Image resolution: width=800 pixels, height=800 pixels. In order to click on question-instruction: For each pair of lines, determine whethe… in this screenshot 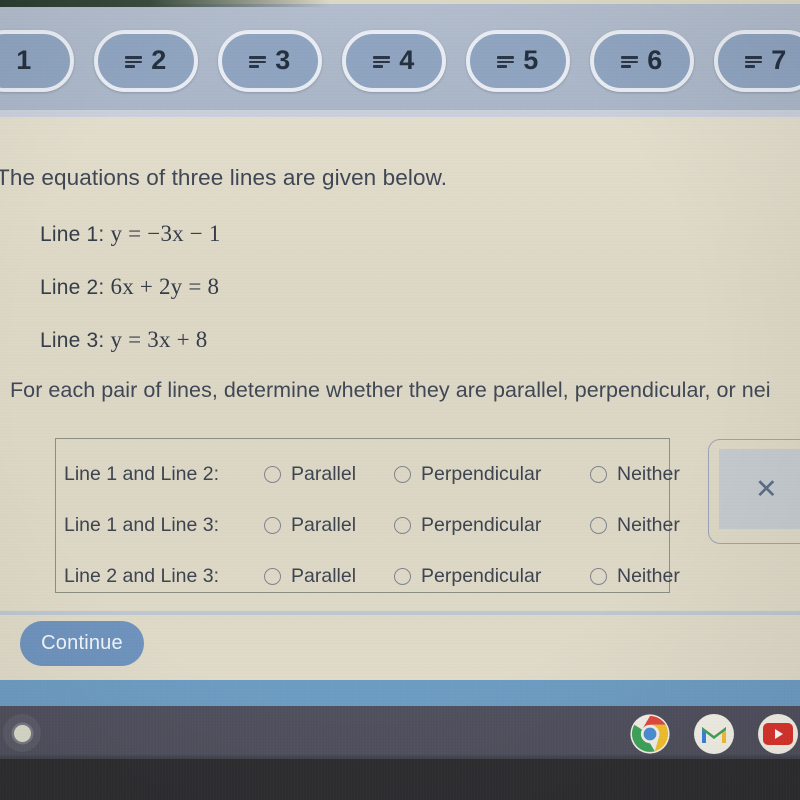, I will do `click(390, 390)`.